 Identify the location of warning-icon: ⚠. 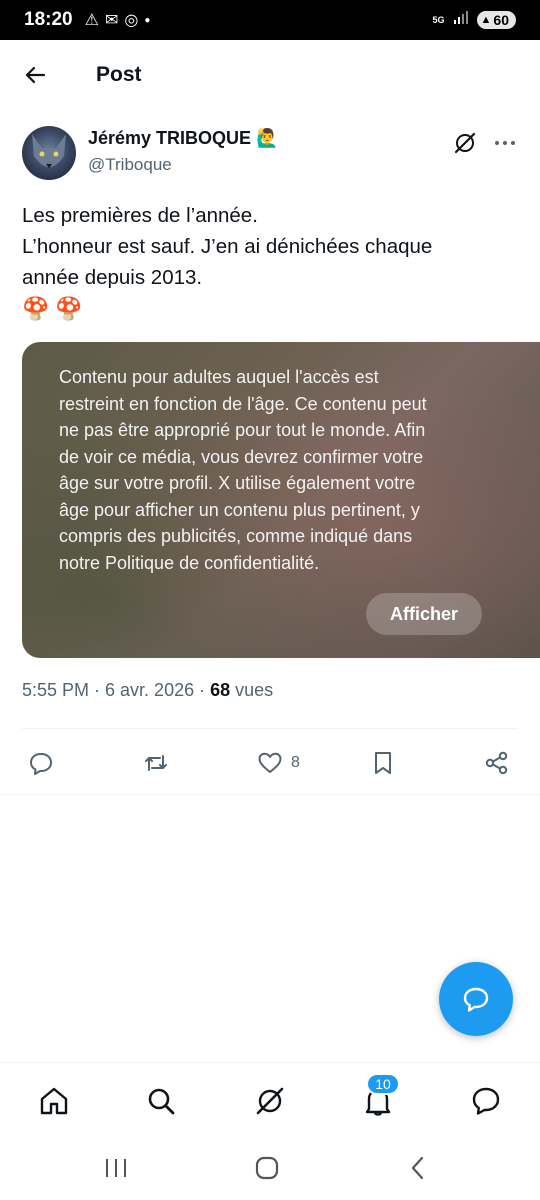
(91, 20).